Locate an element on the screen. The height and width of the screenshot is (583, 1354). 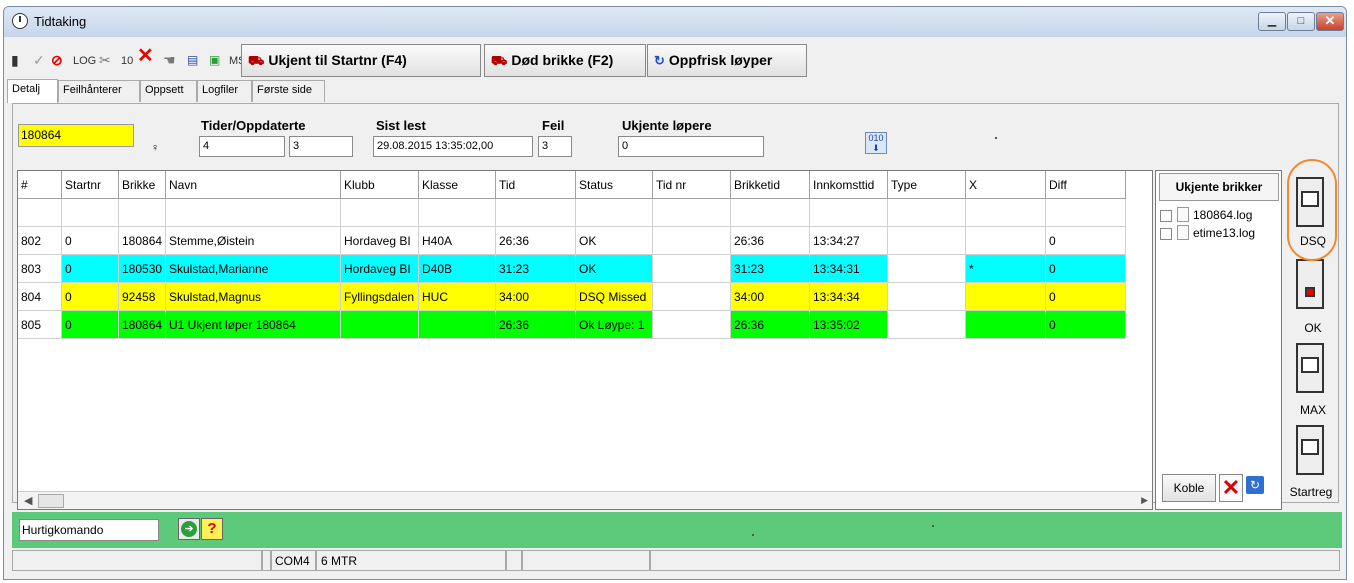
table-cell: 34:00 is located at coordinates (536, 297).